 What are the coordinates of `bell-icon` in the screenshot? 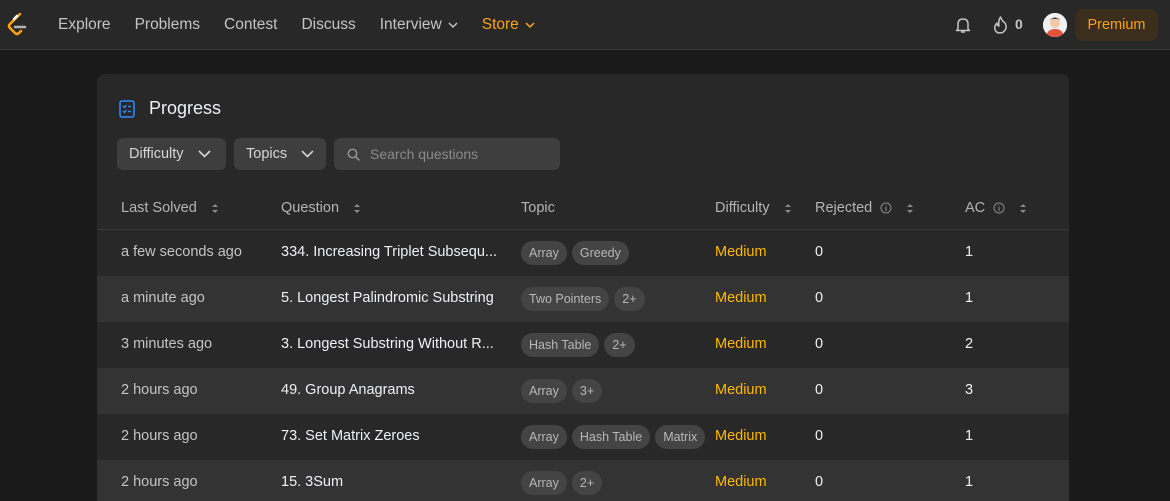 It's located at (963, 25).